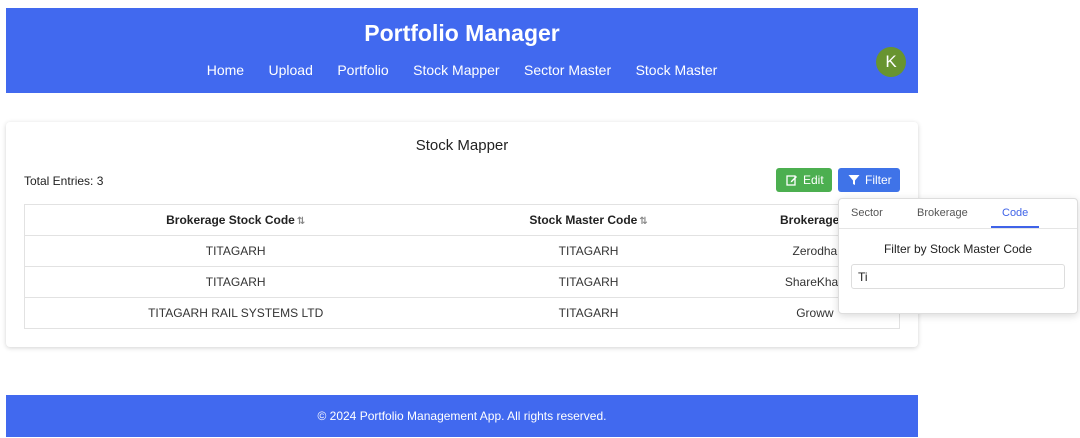  I want to click on nav-portfolio: Portfolio, so click(362, 70).